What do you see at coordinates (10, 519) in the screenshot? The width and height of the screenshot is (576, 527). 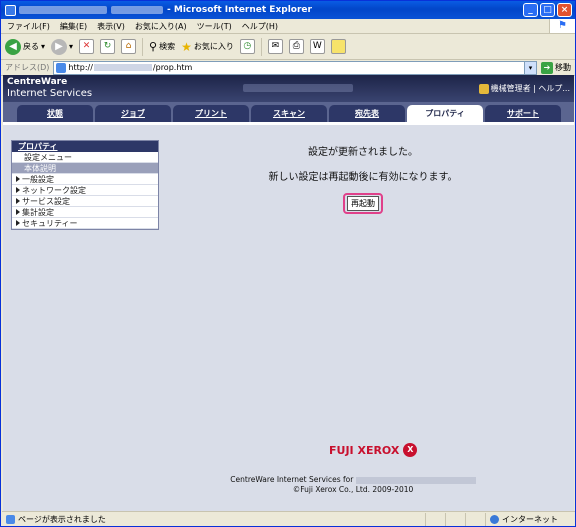 I see `page-done-icon` at bounding box center [10, 519].